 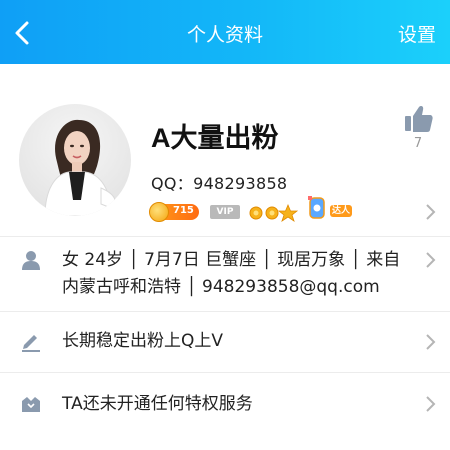 I want to click on level-badge-value: 715, so click(x=183, y=210).